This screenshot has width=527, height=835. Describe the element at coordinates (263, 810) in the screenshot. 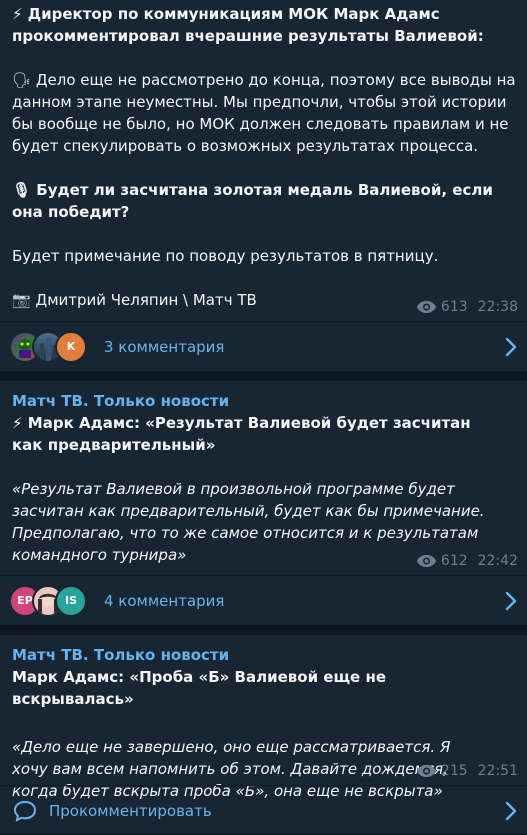

I see `comment-button: Прокомментировать` at that location.